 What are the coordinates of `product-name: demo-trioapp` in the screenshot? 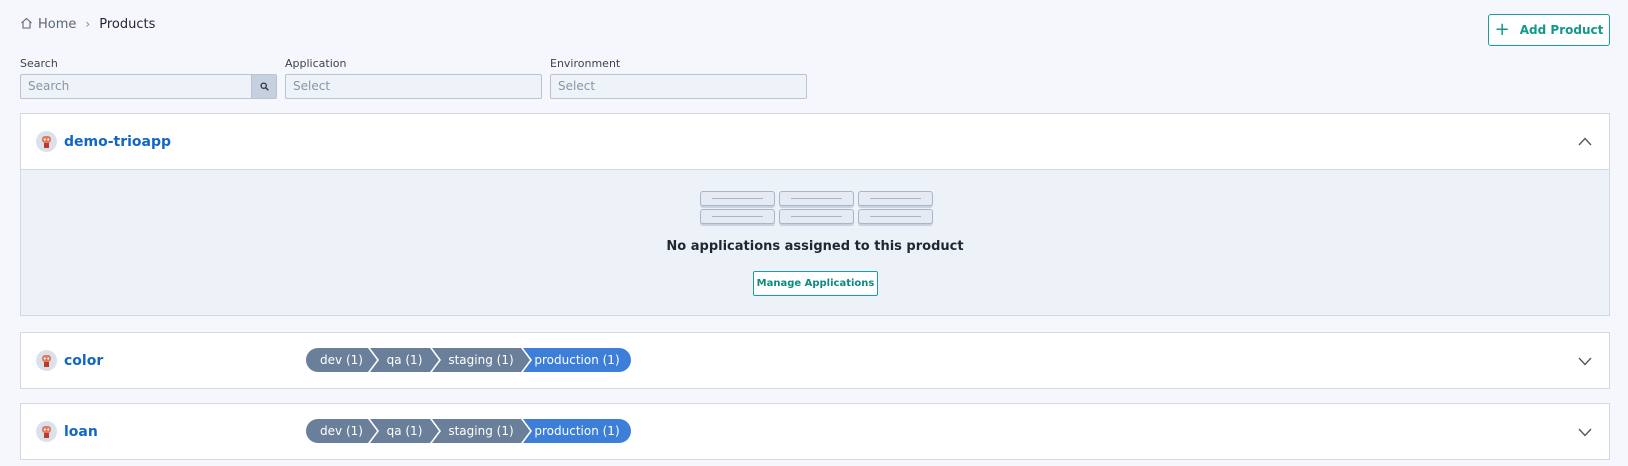 It's located at (117, 142).